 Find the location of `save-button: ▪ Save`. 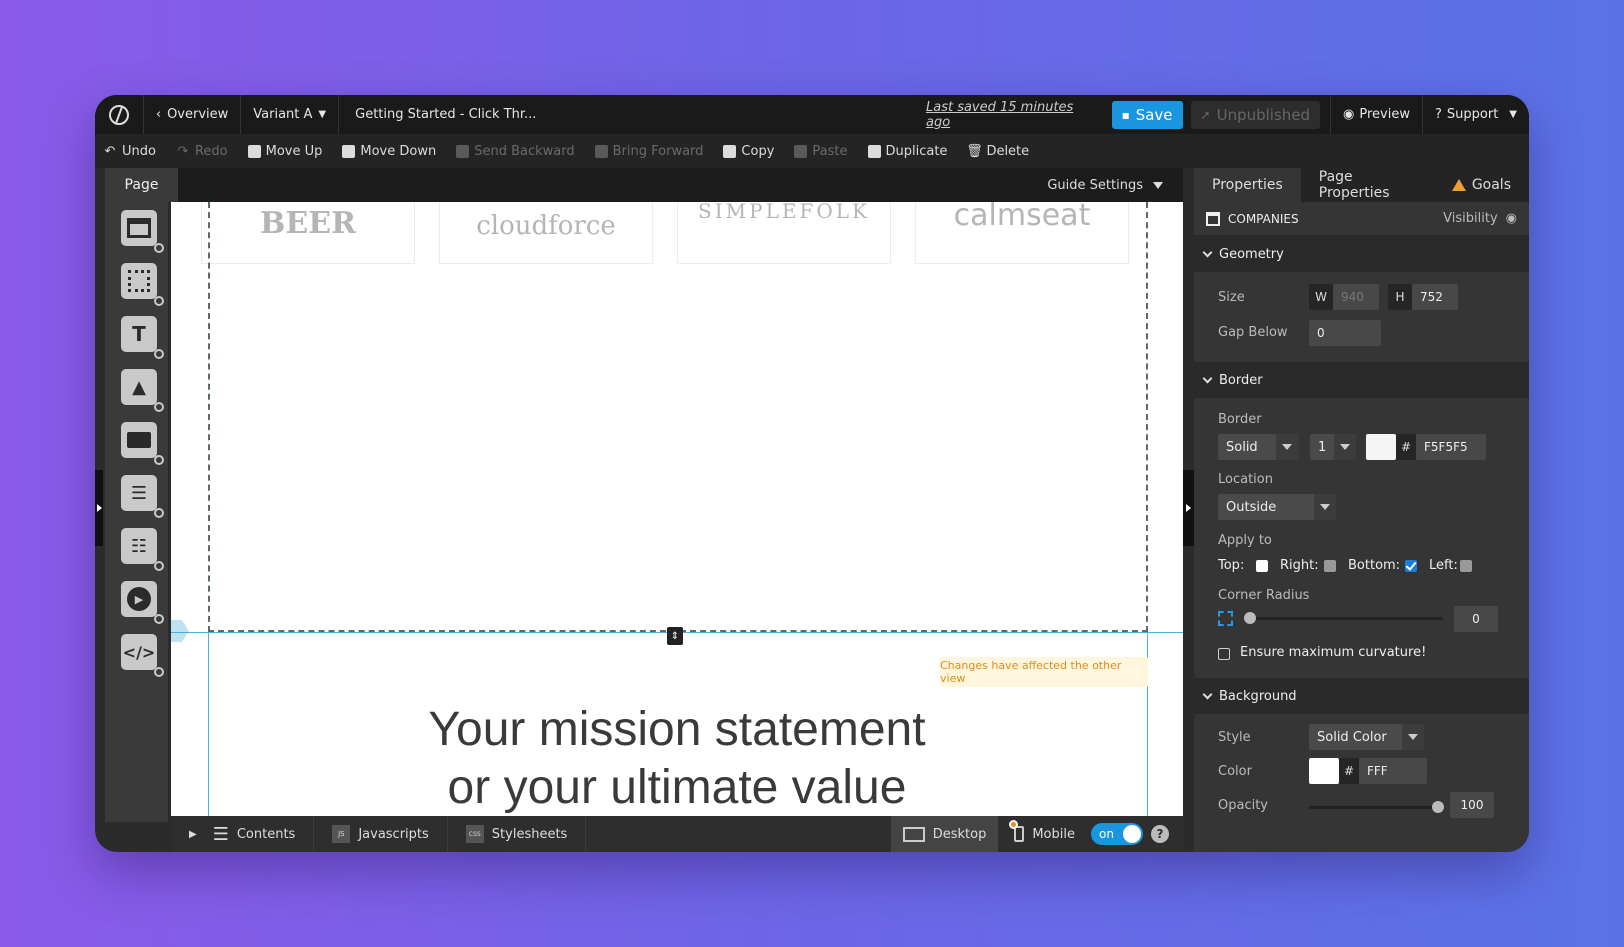

save-button: ▪ Save is located at coordinates (1147, 114).